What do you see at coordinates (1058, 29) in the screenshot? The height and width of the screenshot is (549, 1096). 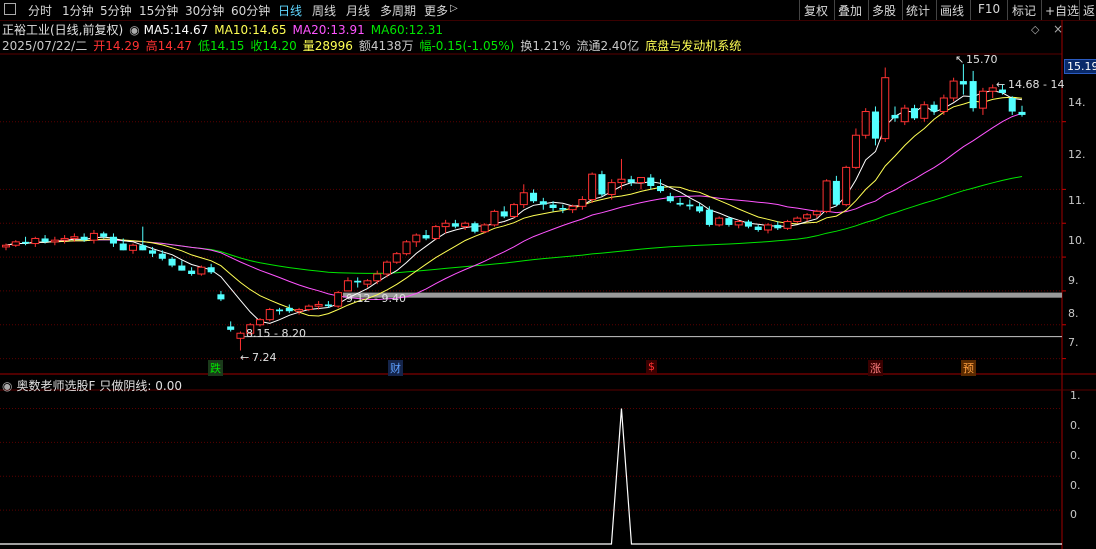 I see `close-icon: ×` at bounding box center [1058, 29].